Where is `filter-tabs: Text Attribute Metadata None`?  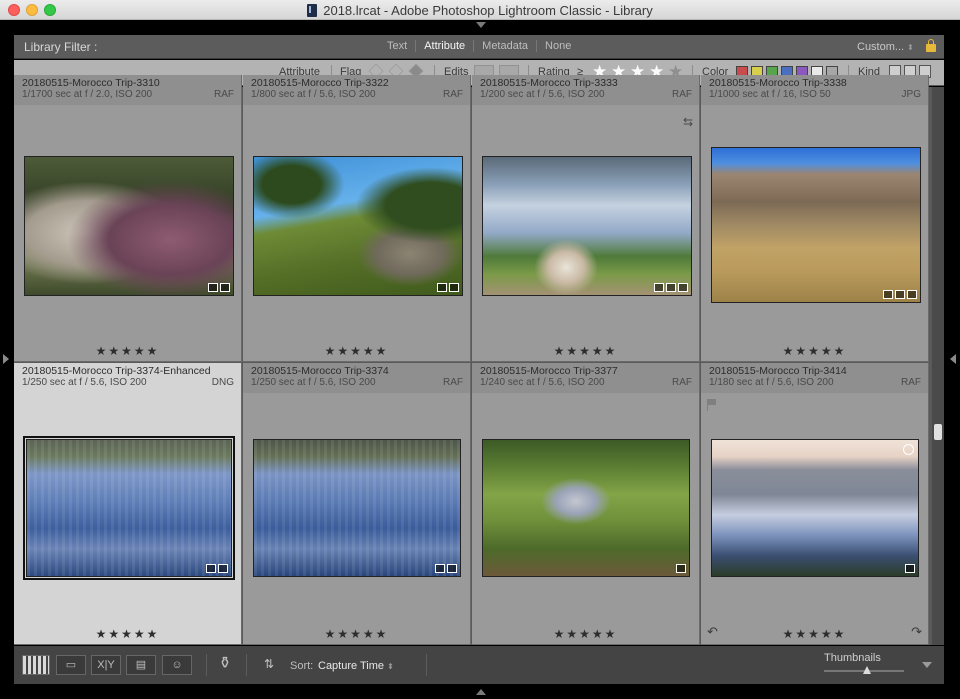
filter-tabs: Text Attribute Metadata None is located at coordinates (479, 46).